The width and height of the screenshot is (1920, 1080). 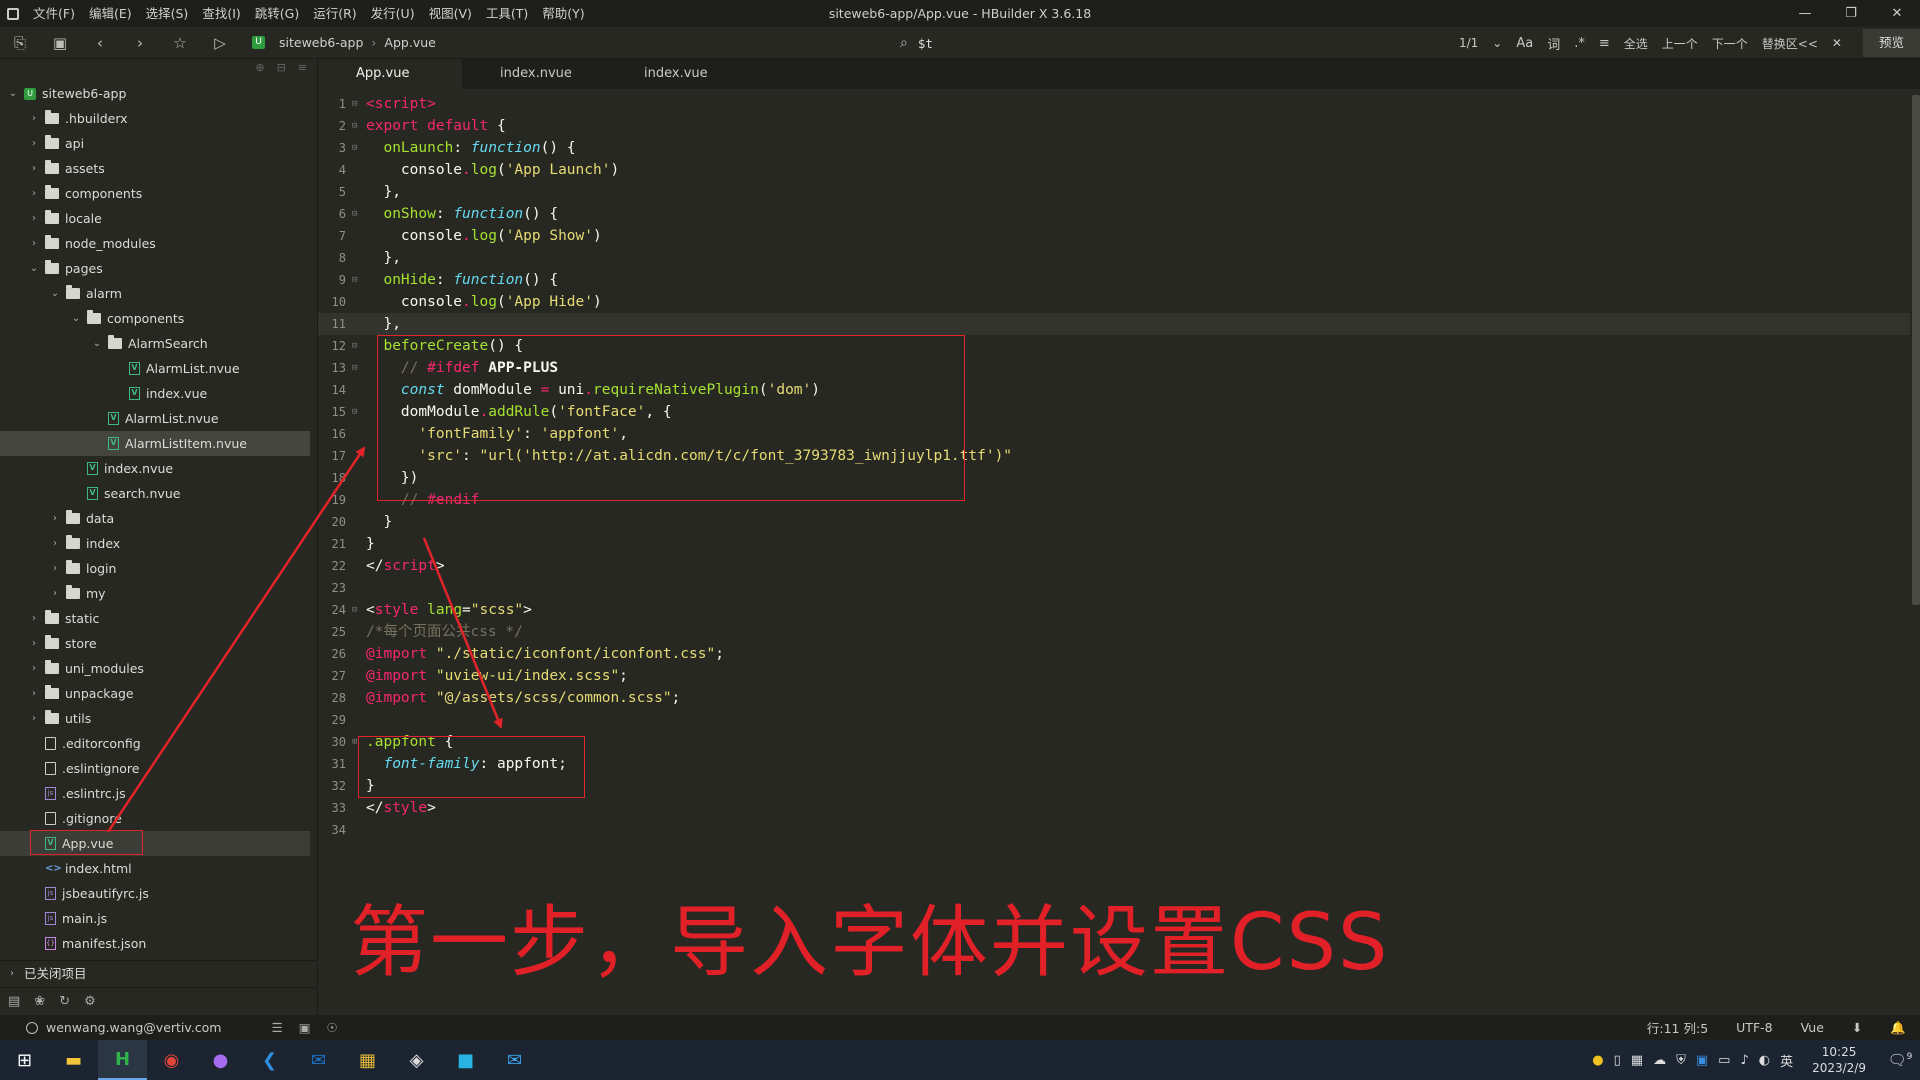 What do you see at coordinates (1114, 236) in the screenshot?
I see `code-line: 7 console.log('App Show')` at bounding box center [1114, 236].